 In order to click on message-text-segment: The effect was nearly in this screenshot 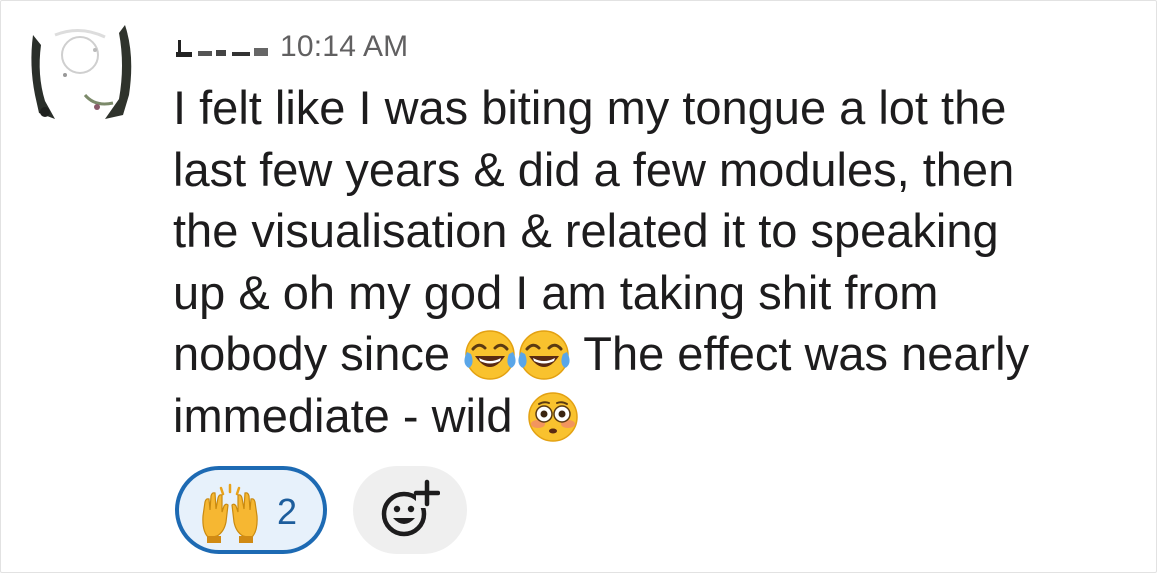, I will do `click(806, 353)`.